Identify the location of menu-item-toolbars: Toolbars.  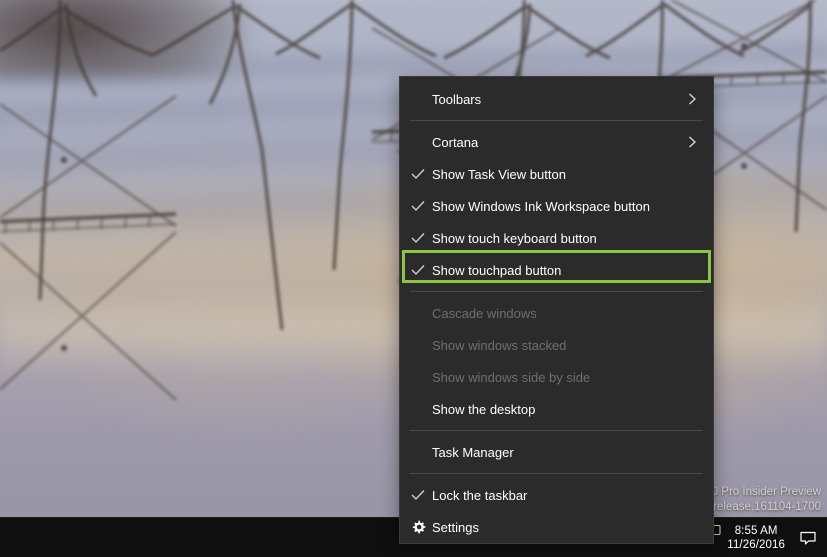
(556, 99).